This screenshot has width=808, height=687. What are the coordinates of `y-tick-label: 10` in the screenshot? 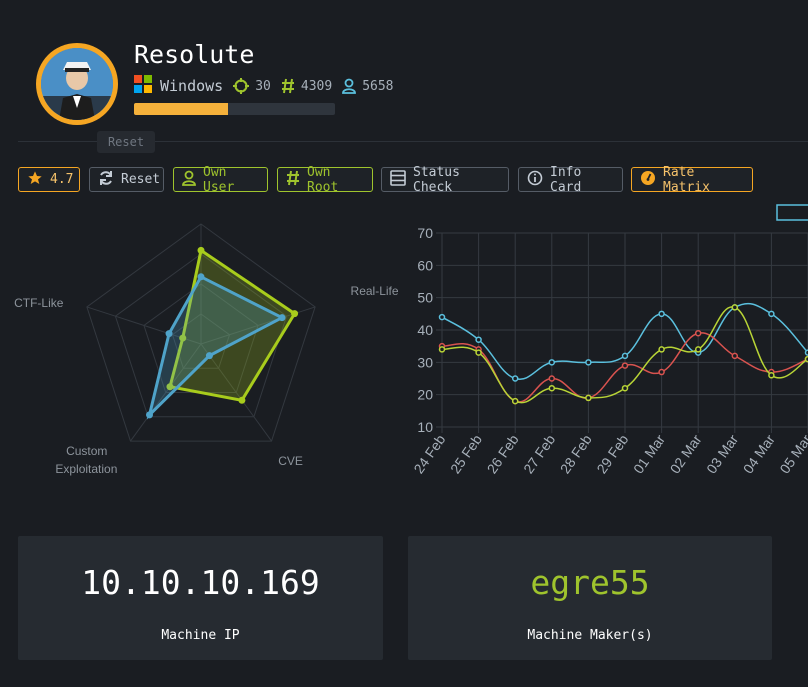 It's located at (425, 427).